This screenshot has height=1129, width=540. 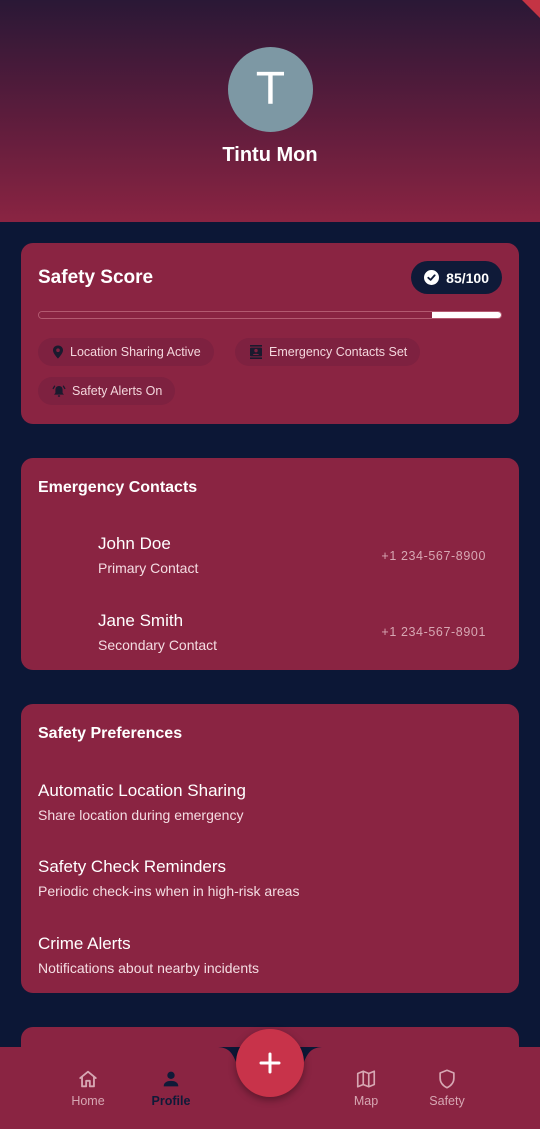 I want to click on nav-label-home: Home, so click(x=88, y=1101).